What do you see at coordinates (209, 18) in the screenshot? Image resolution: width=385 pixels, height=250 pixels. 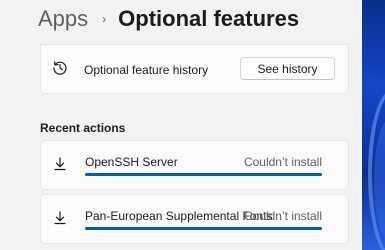 I see `page-title: Optional features` at bounding box center [209, 18].